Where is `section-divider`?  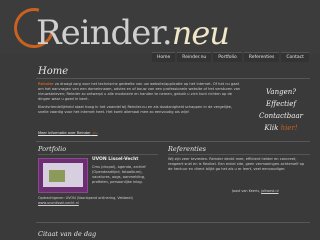 section-divider is located at coordinates (173, 141).